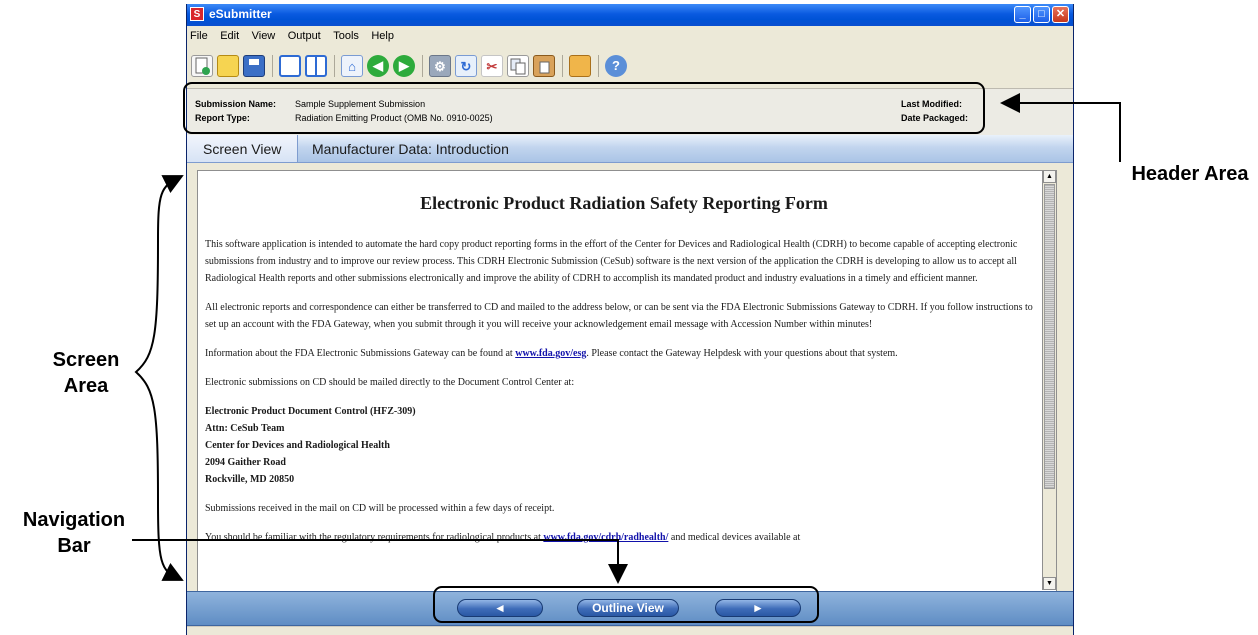  I want to click on screen-area-arrow-top, so click(172, 184).